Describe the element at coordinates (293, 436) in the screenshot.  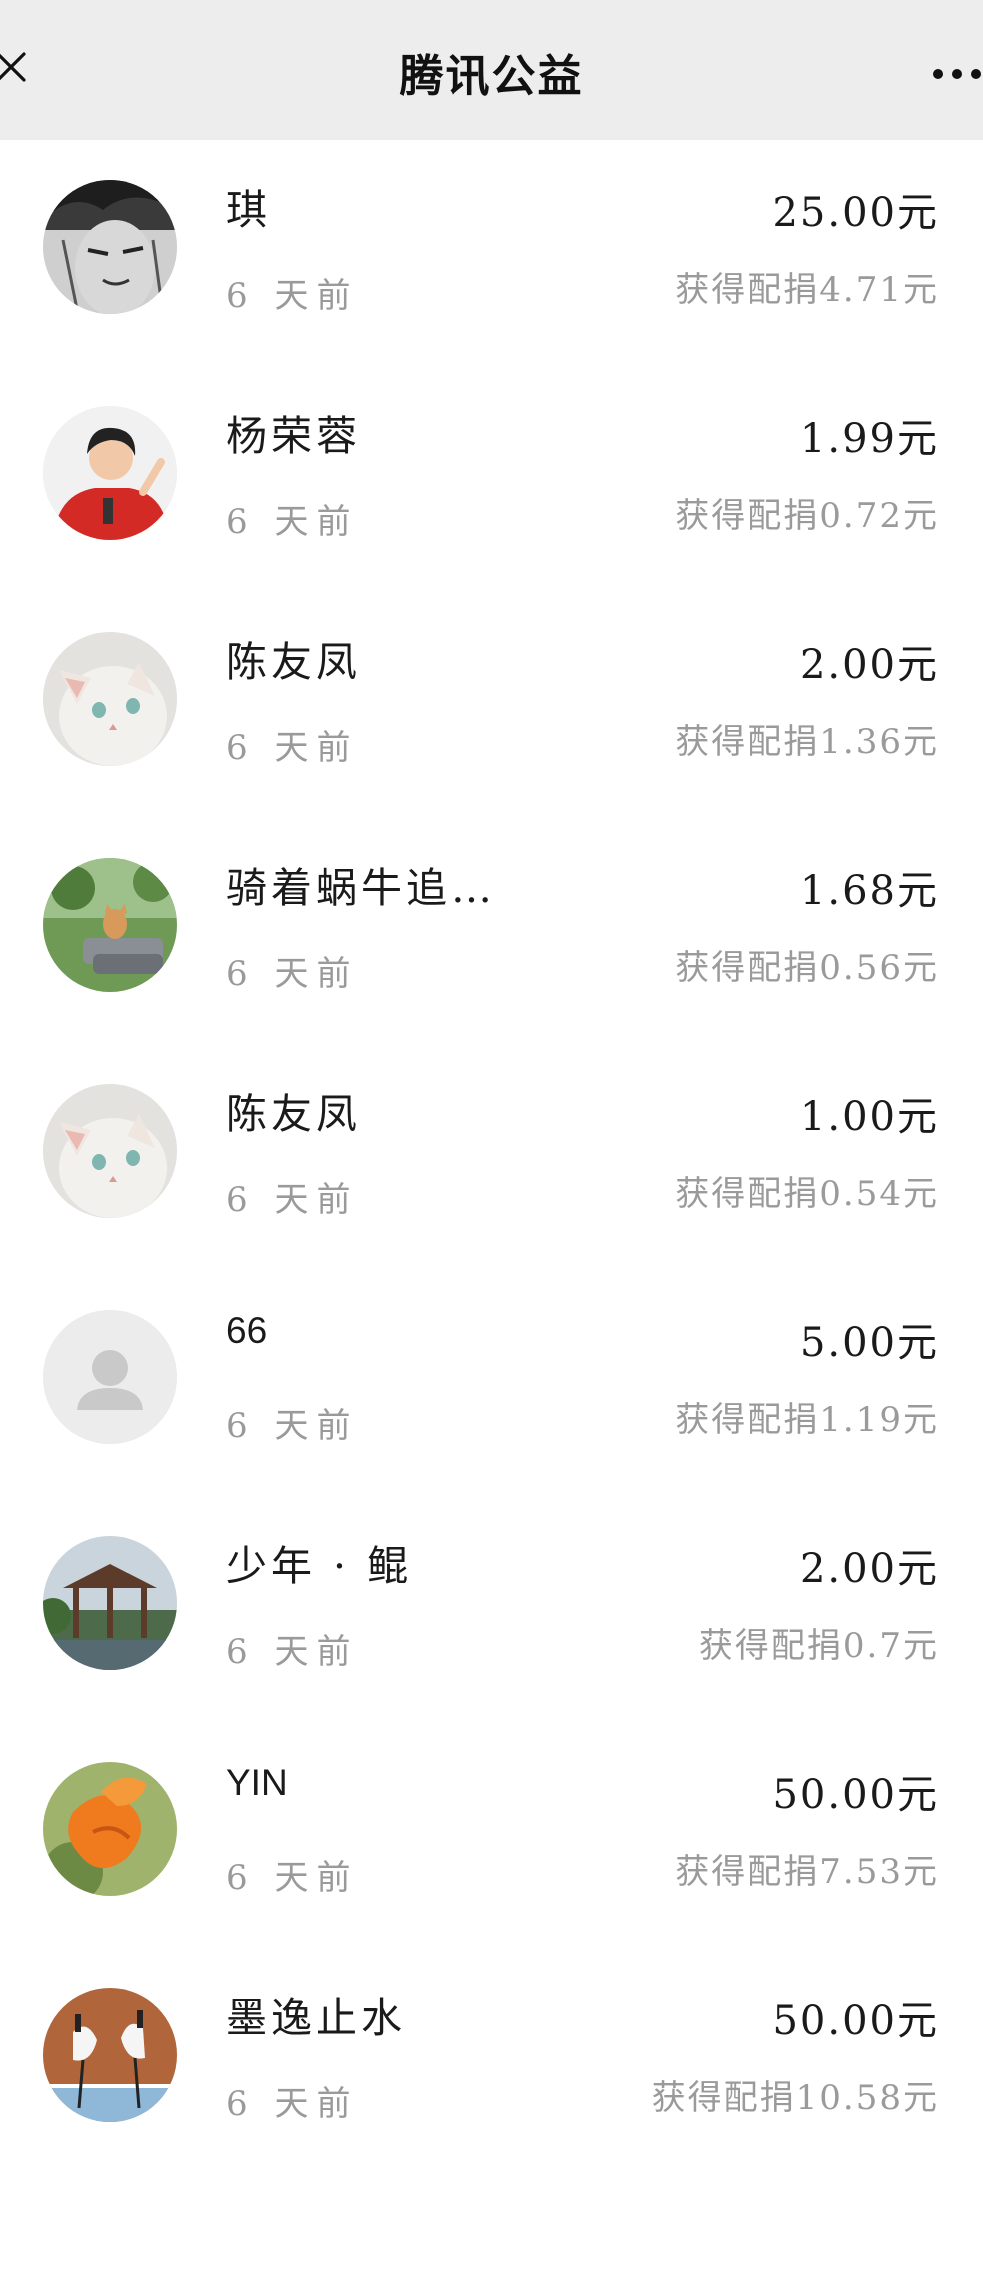
I see `donor-name: 杨荣蓉` at that location.